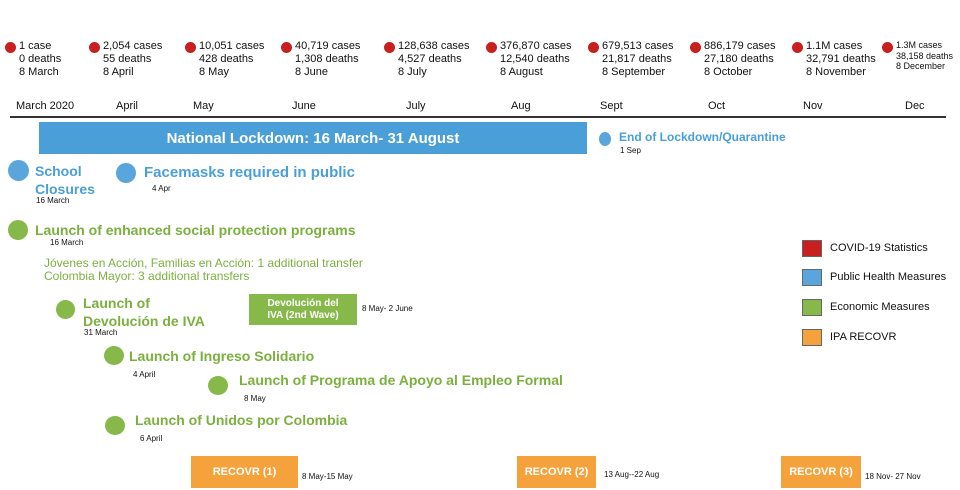 Image resolution: width=960 pixels, height=490 pixels. Describe the element at coordinates (45, 106) in the screenshot. I see `month-label: March 2020` at that location.